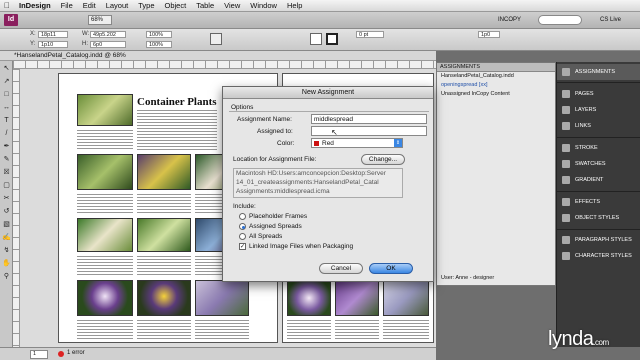 This screenshot has width=640, height=360. What do you see at coordinates (598, 110) in the screenshot?
I see `dock-item-layers: LAYERS` at bounding box center [598, 110].